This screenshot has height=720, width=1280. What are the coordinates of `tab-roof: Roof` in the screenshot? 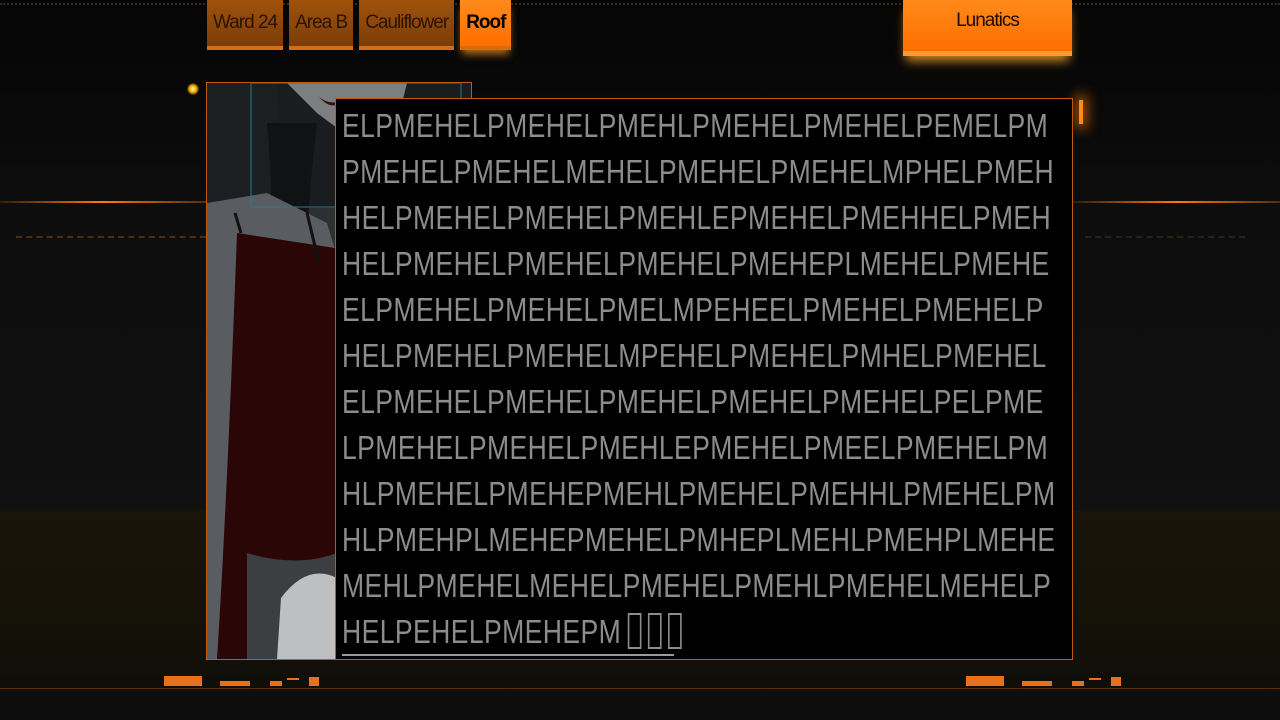 It's located at (486, 25).